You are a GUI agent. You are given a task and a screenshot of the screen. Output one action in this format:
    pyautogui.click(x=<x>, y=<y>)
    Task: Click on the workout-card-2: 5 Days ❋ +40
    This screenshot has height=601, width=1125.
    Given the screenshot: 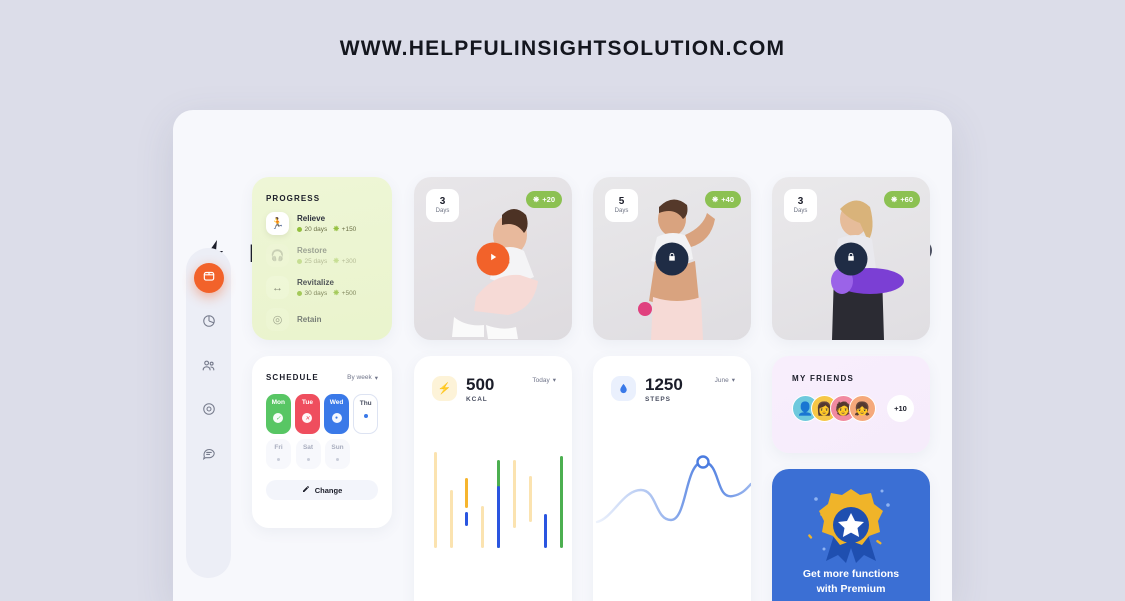 What is the action you would take?
    pyautogui.click(x=672, y=258)
    